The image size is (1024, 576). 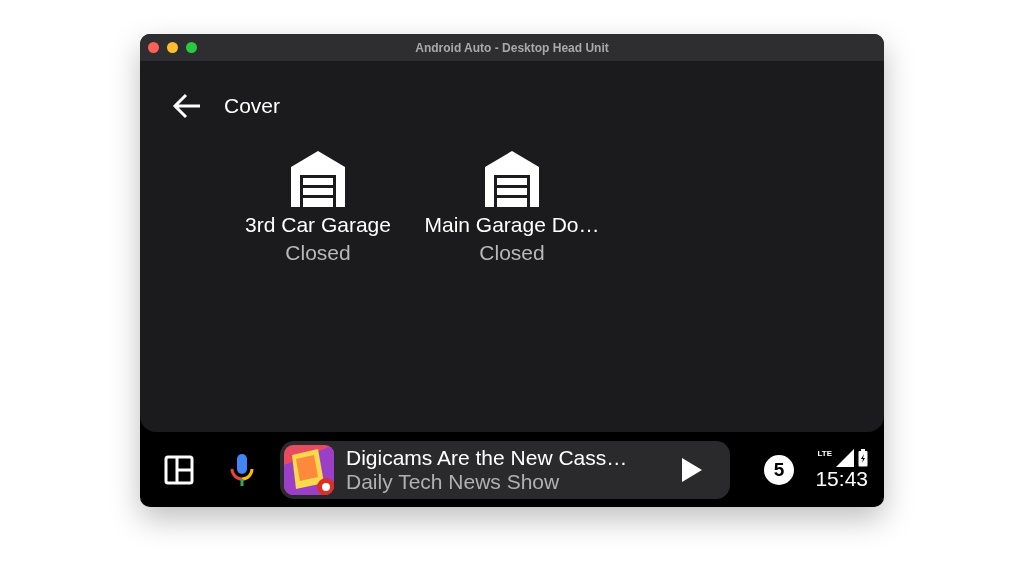 What do you see at coordinates (318, 225) in the screenshot?
I see `device-name: 3rd Car Garage` at bounding box center [318, 225].